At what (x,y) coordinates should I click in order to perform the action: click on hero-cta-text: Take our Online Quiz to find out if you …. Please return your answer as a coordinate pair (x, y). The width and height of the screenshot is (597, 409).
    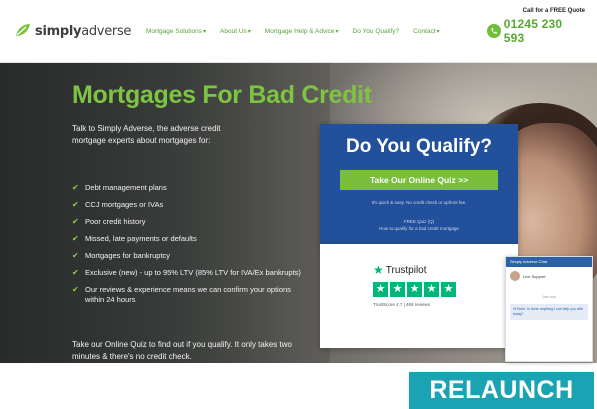
    Looking at the image, I should click on (182, 350).